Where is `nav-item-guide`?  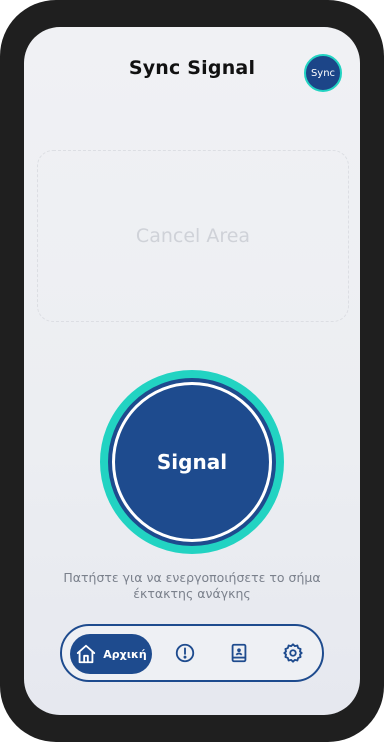
nav-item-guide is located at coordinates (239, 653).